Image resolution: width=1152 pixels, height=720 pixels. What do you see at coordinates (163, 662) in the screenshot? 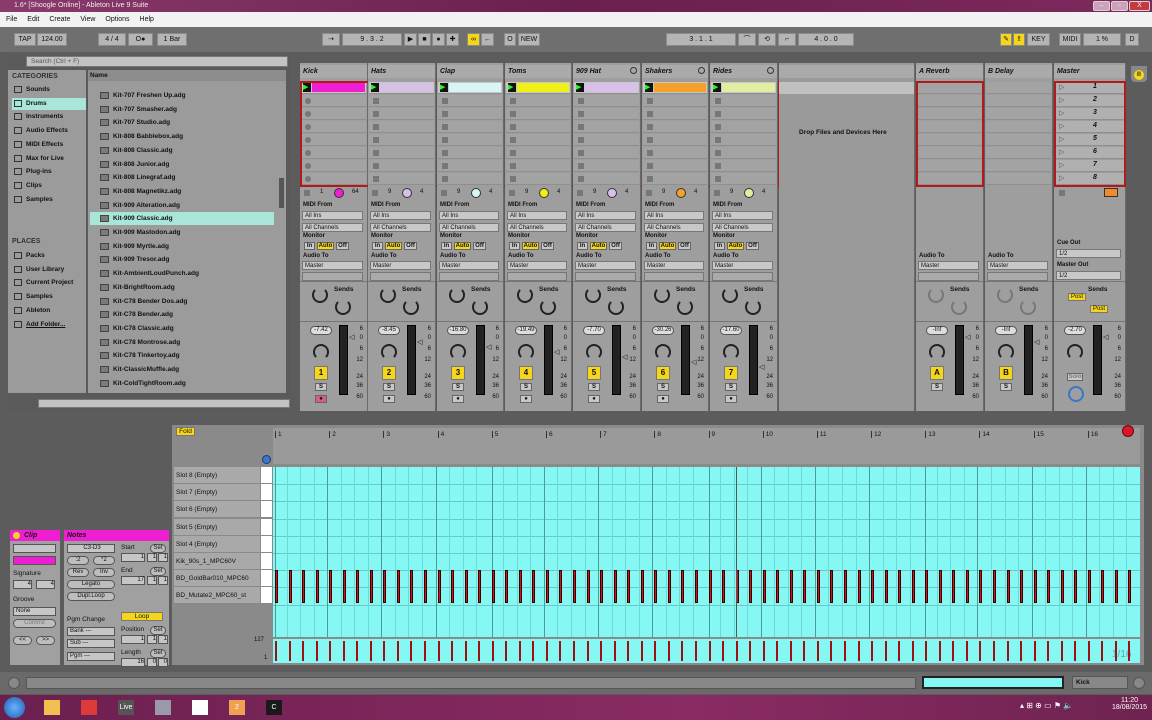
I see `locator-len-field: 0` at bounding box center [163, 662].